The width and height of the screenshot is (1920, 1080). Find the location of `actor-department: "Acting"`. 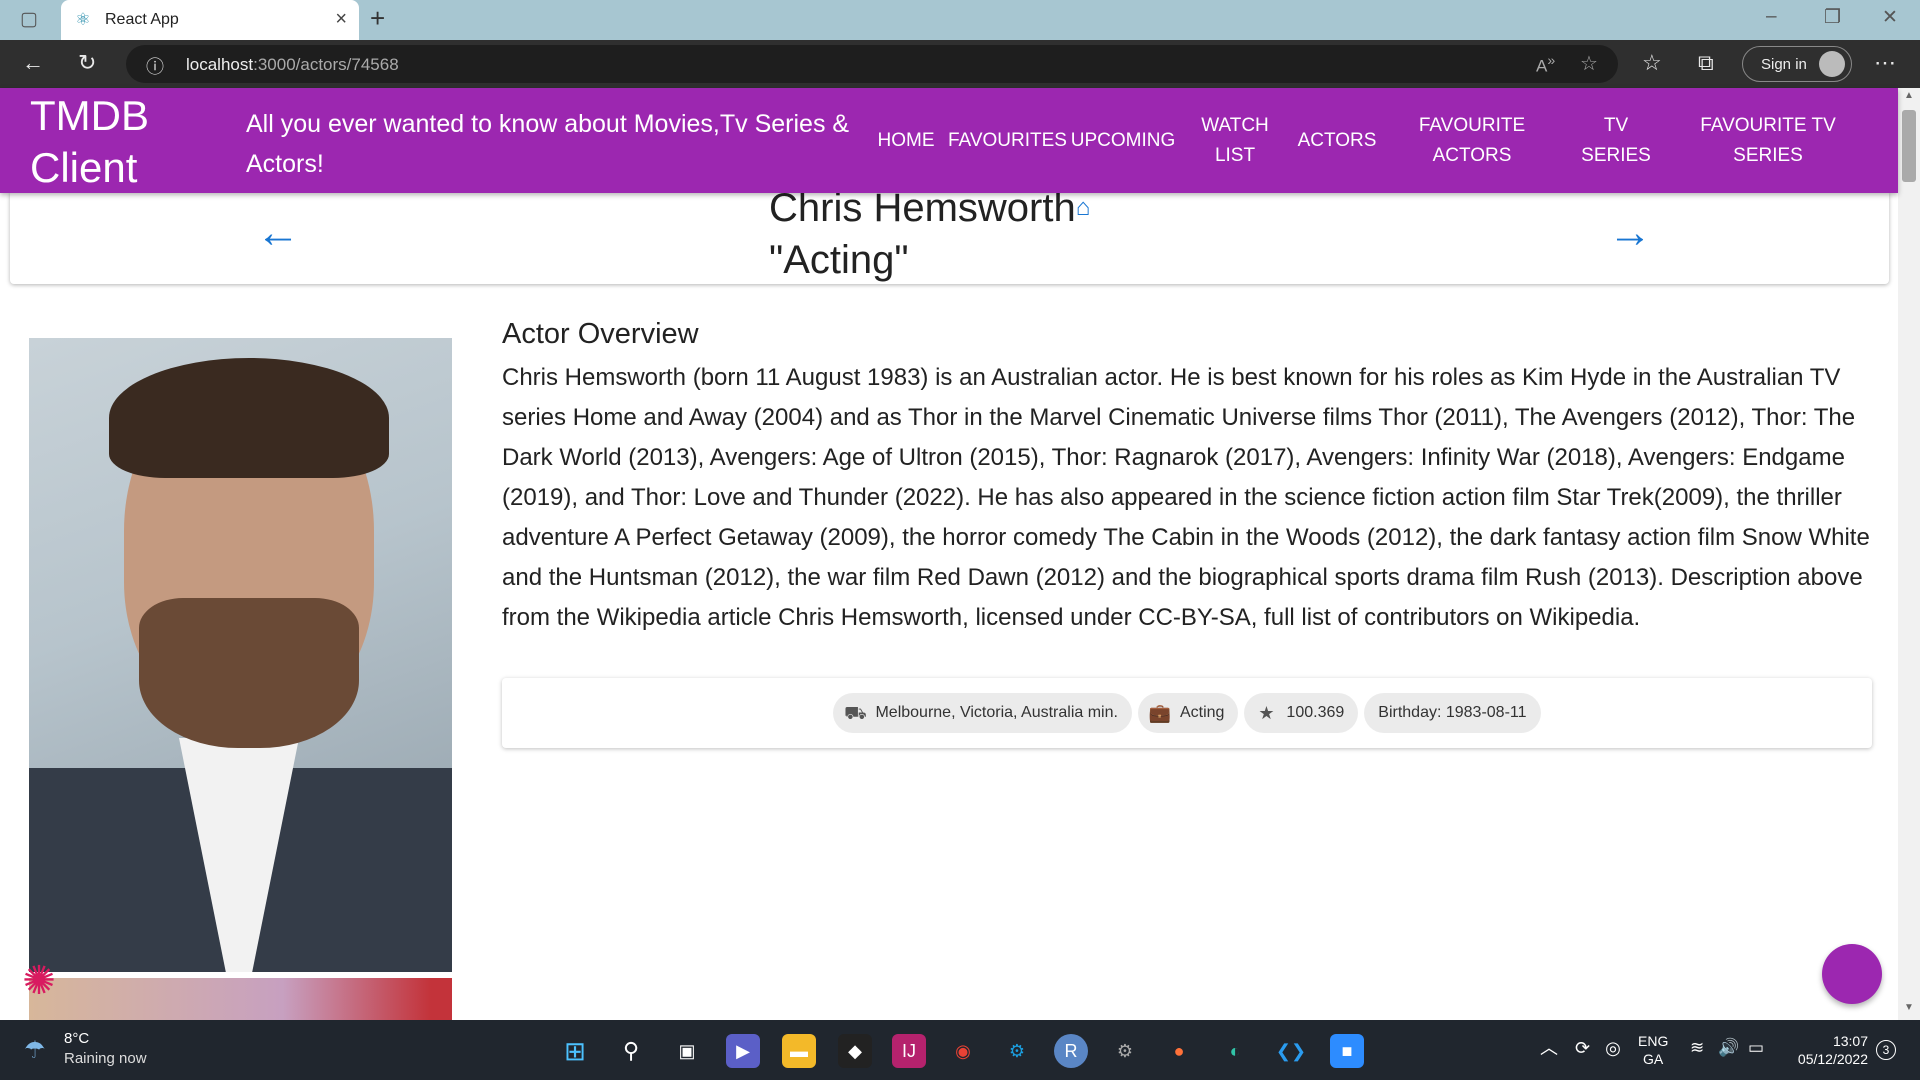

actor-department: "Acting" is located at coordinates (839, 260).